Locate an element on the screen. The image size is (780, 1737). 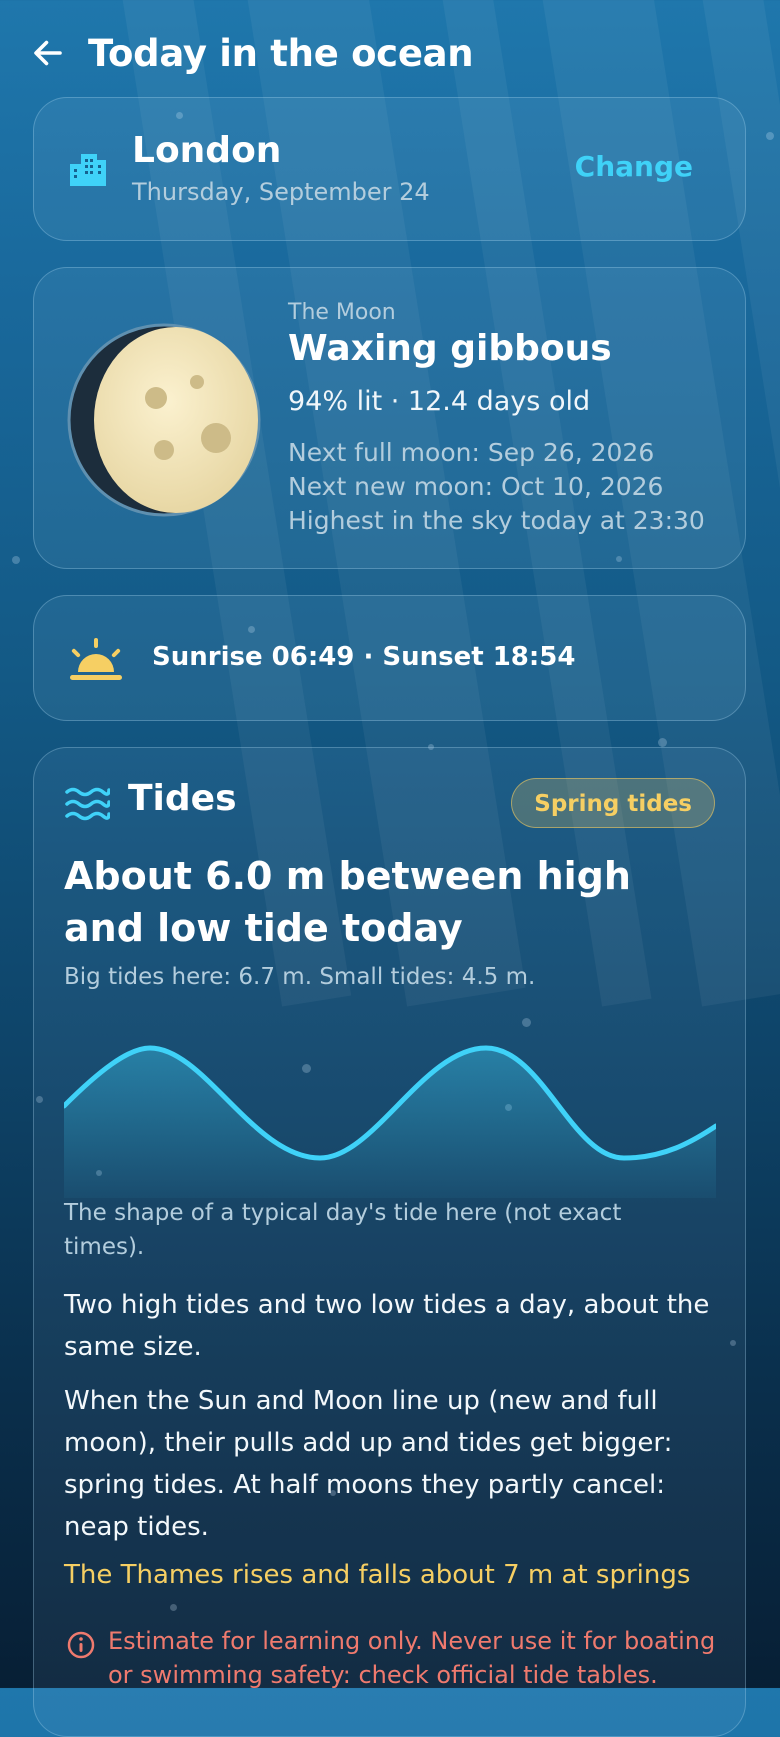
location-card: London Thursday, September 24 Change is located at coordinates (389, 169).